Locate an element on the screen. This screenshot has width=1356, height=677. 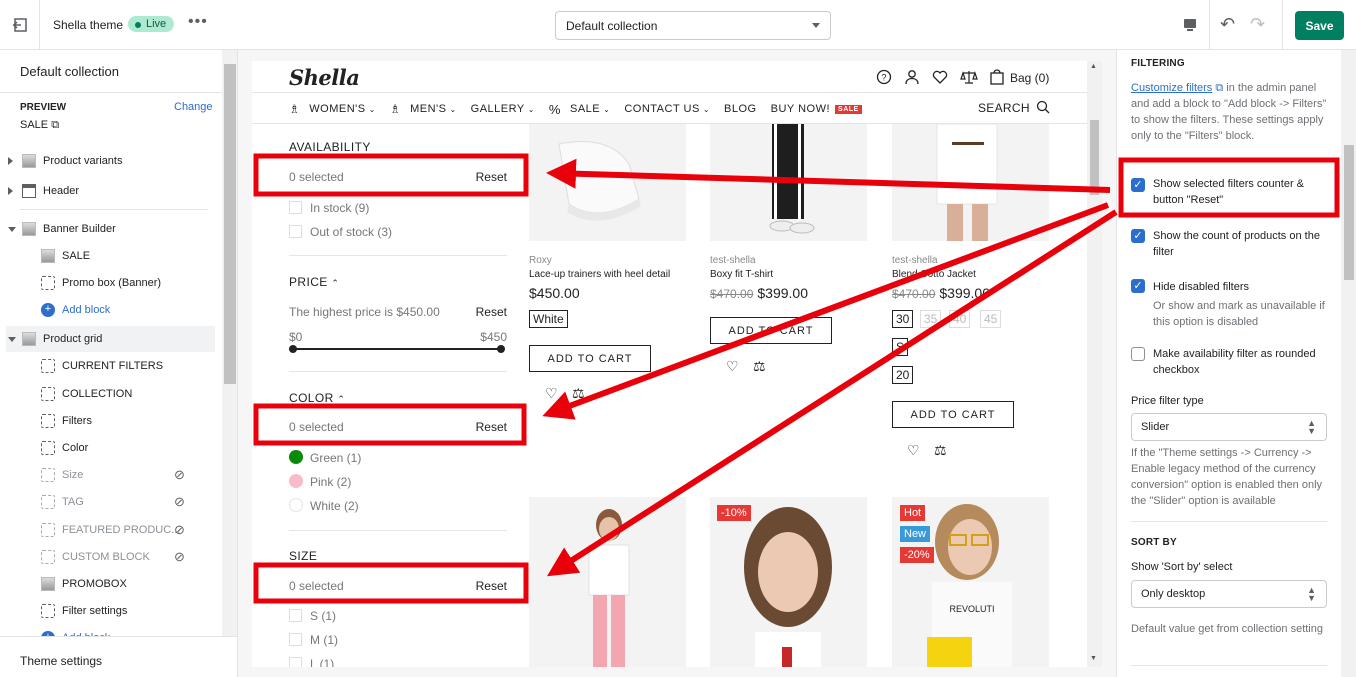
color-swatch-white is located at coordinates (296, 505).